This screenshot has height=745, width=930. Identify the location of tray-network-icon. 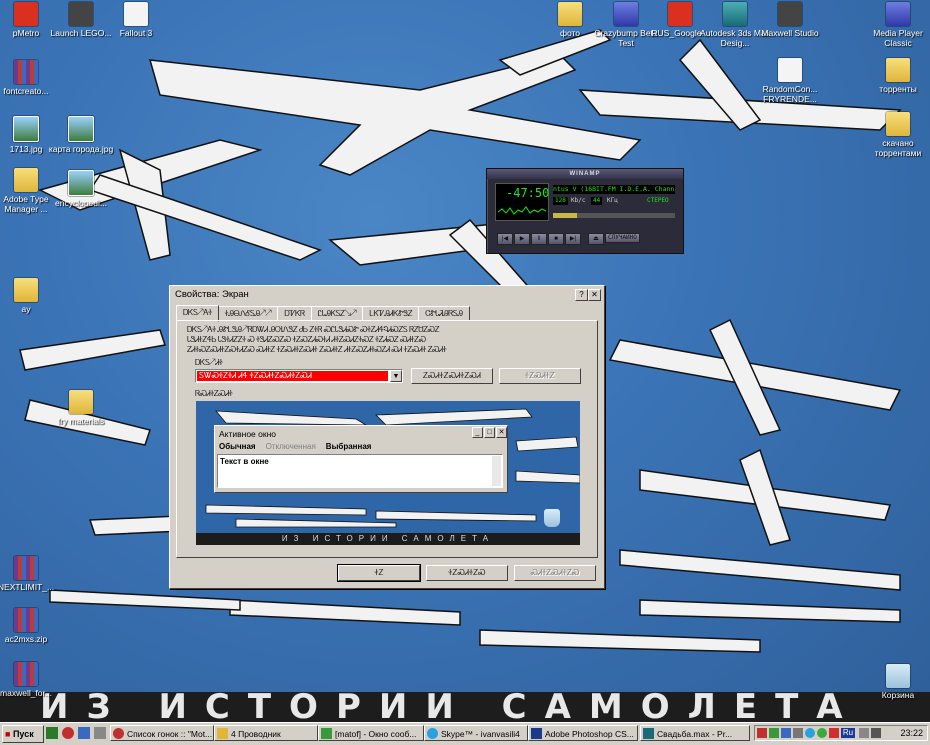
(774, 733).